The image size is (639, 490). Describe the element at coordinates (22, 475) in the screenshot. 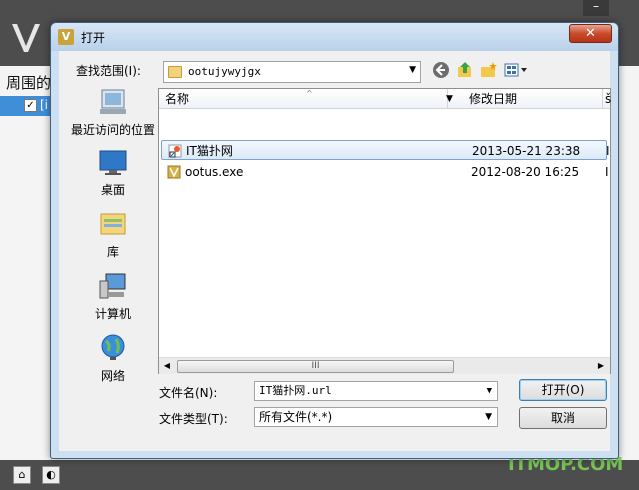

I see `home-icon: ⌂` at that location.